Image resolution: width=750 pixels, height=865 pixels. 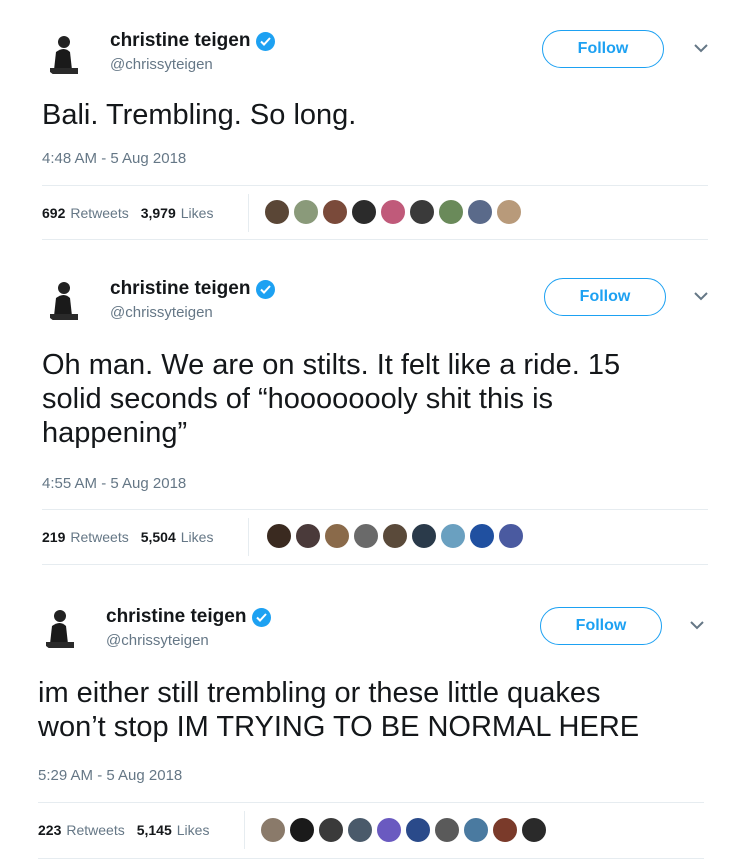 What do you see at coordinates (339, 727) in the screenshot?
I see `tweet-text-line: won’t stop IM TRYING TO BE NORMAL HERE` at bounding box center [339, 727].